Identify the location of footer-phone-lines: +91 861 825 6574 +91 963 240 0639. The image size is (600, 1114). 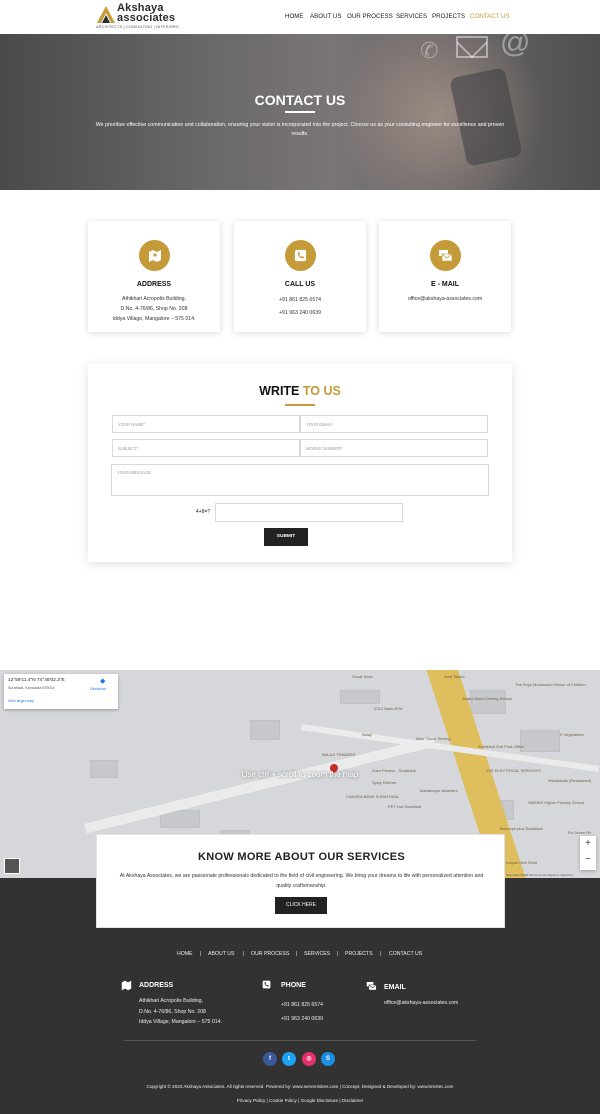
(302, 1012).